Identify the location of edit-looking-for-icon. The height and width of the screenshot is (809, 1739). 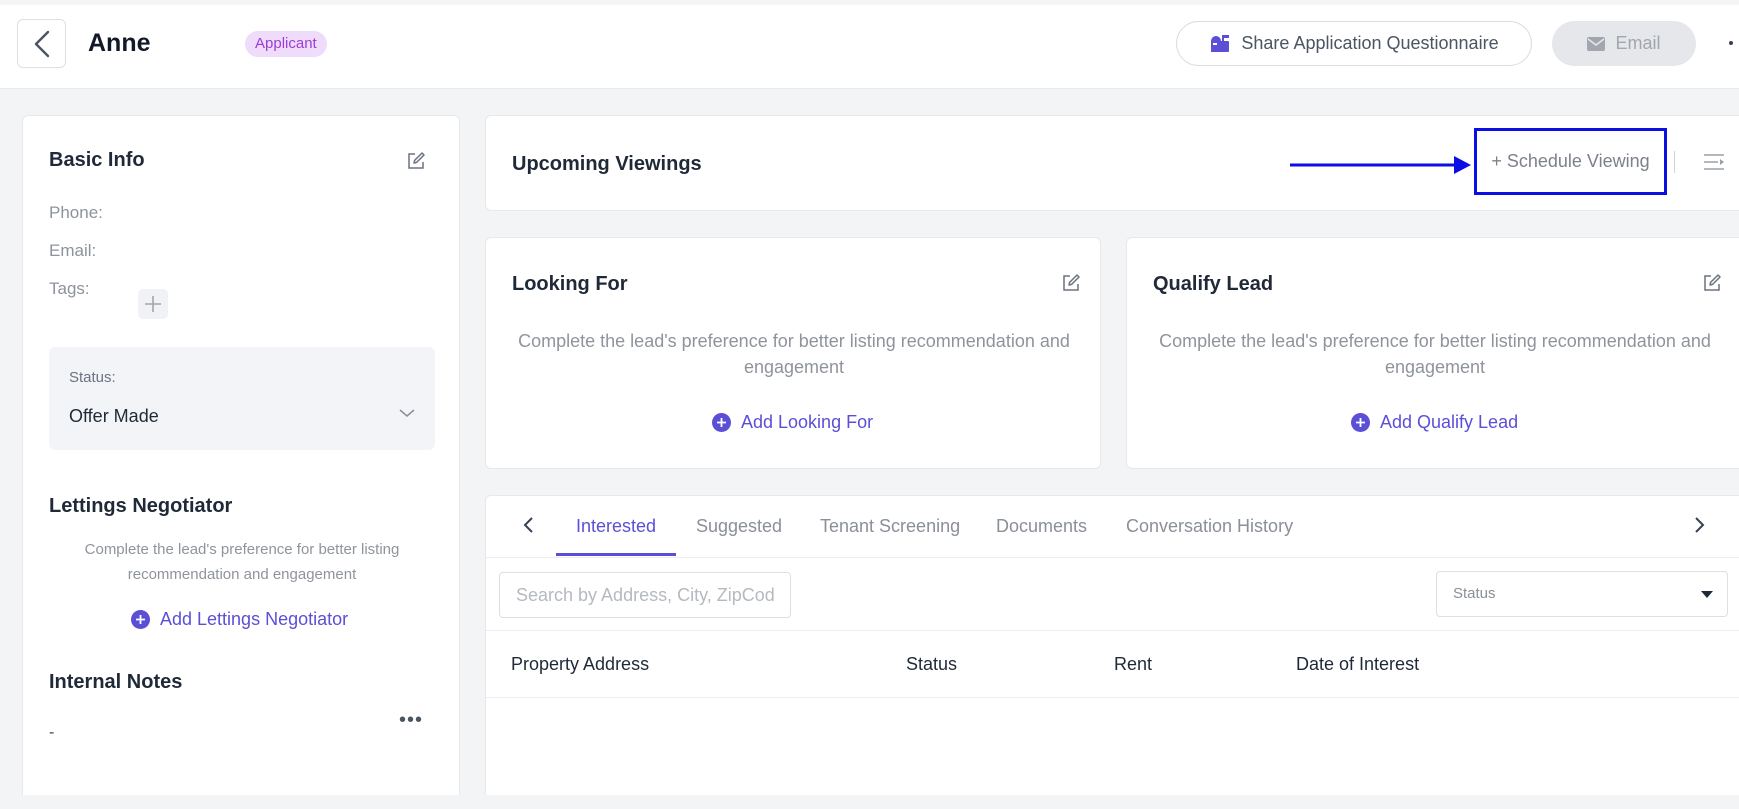
(1071, 283).